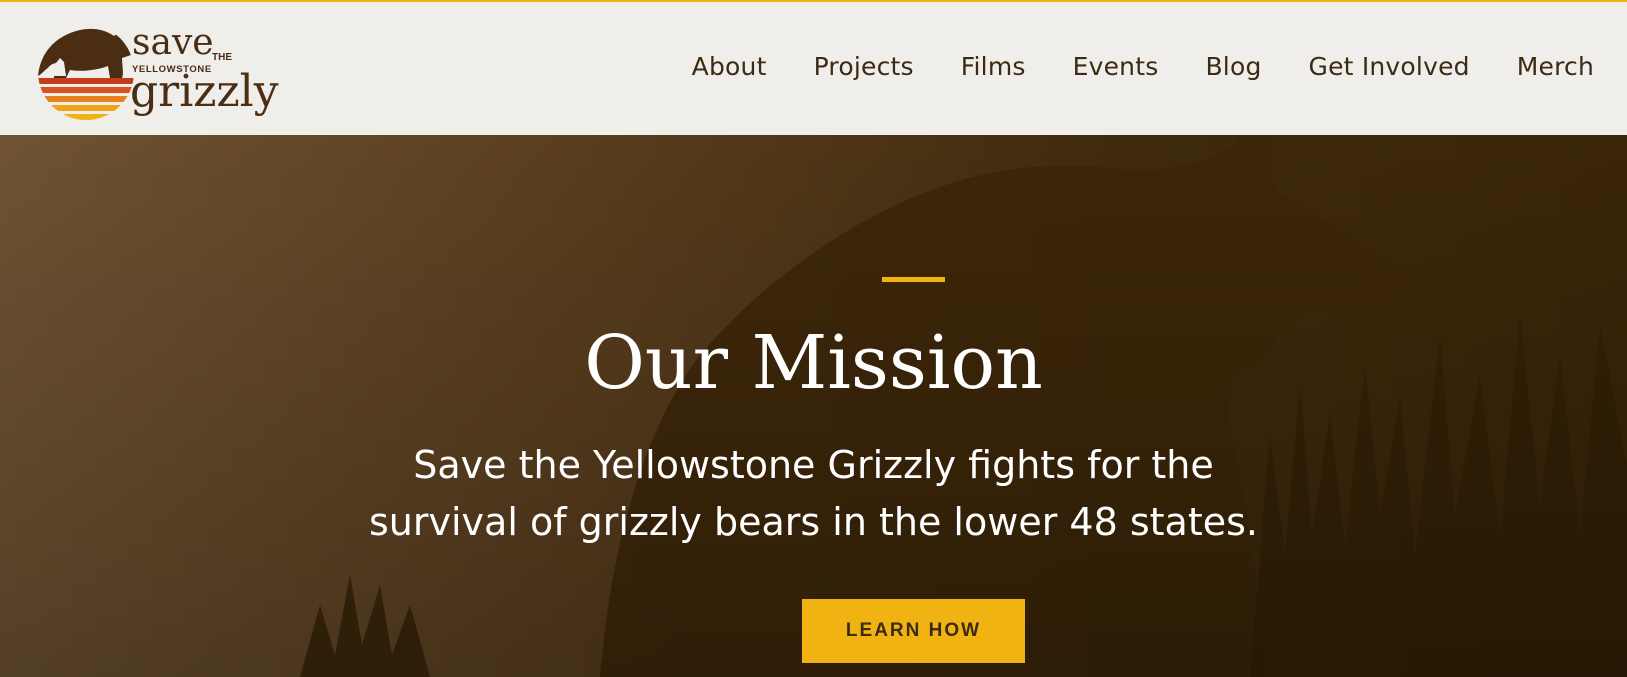  Describe the element at coordinates (222, 57) in the screenshot. I see `logo-the: THE` at that location.